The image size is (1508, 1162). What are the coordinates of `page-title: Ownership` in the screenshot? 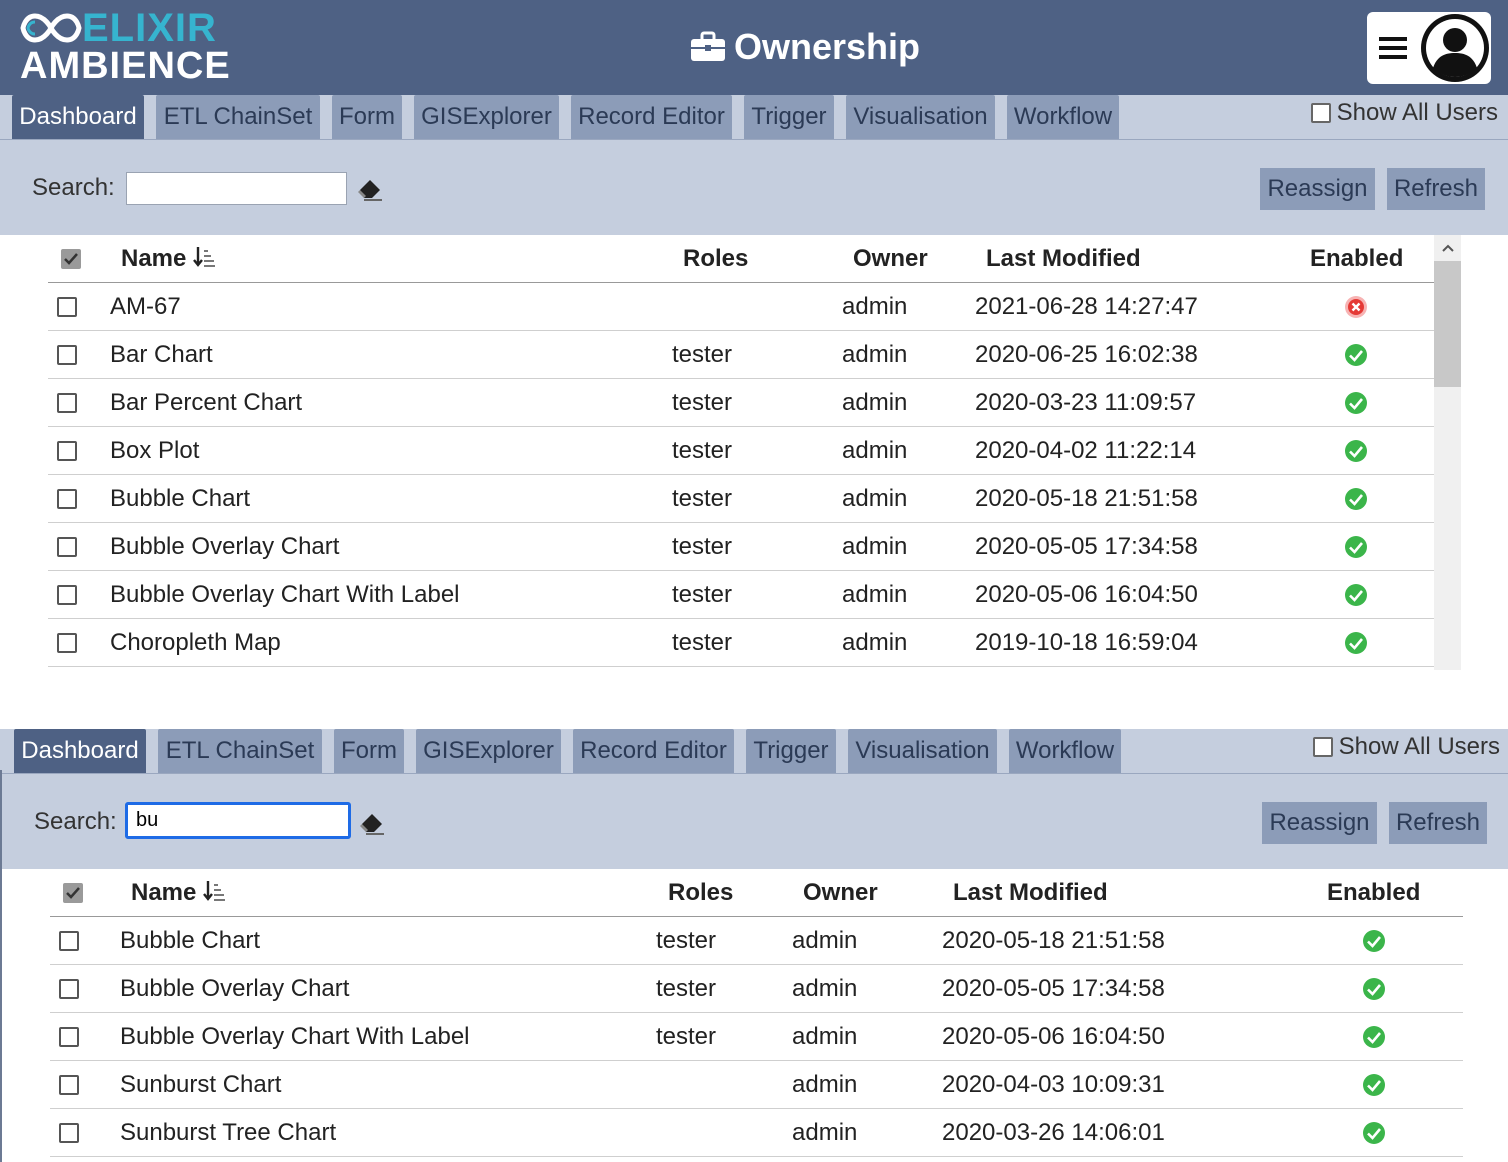 It's located at (805, 47).